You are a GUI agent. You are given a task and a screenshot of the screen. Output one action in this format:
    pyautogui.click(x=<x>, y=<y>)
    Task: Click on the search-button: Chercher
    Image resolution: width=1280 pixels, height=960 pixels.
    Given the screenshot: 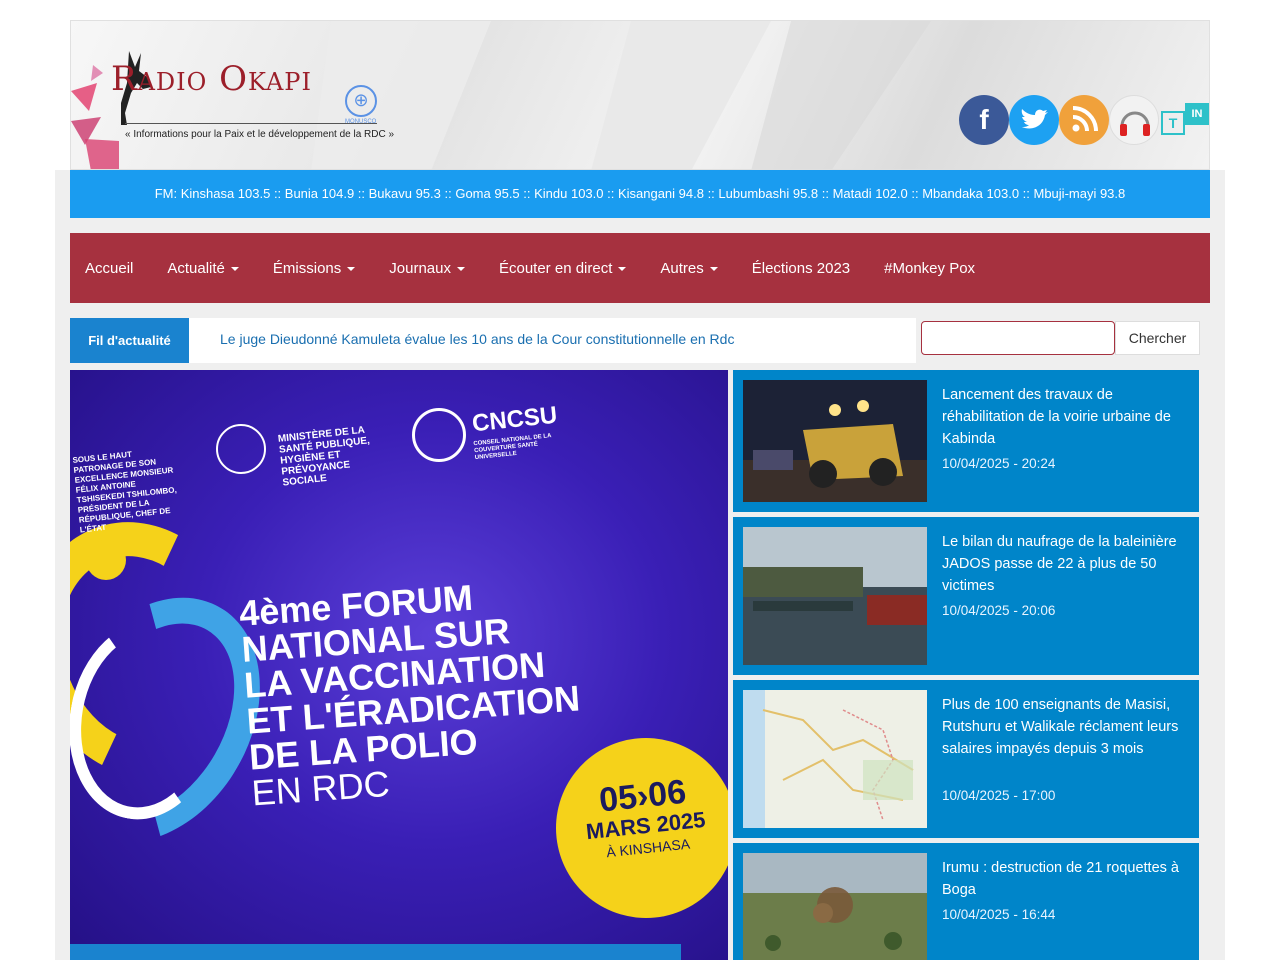 What is the action you would take?
    pyautogui.click(x=1157, y=338)
    